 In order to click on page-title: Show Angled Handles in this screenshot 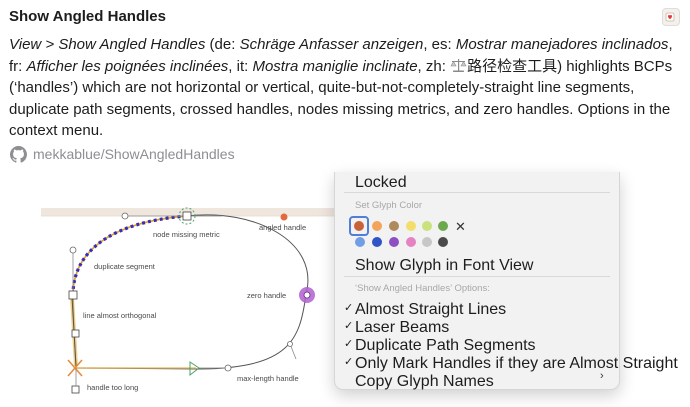, I will do `click(87, 16)`.